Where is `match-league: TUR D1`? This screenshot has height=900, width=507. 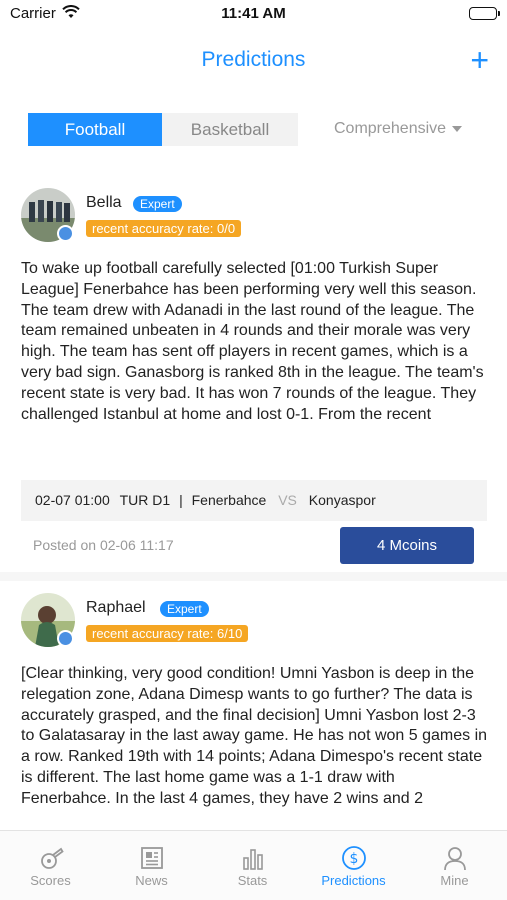 match-league: TUR D1 is located at coordinates (145, 500).